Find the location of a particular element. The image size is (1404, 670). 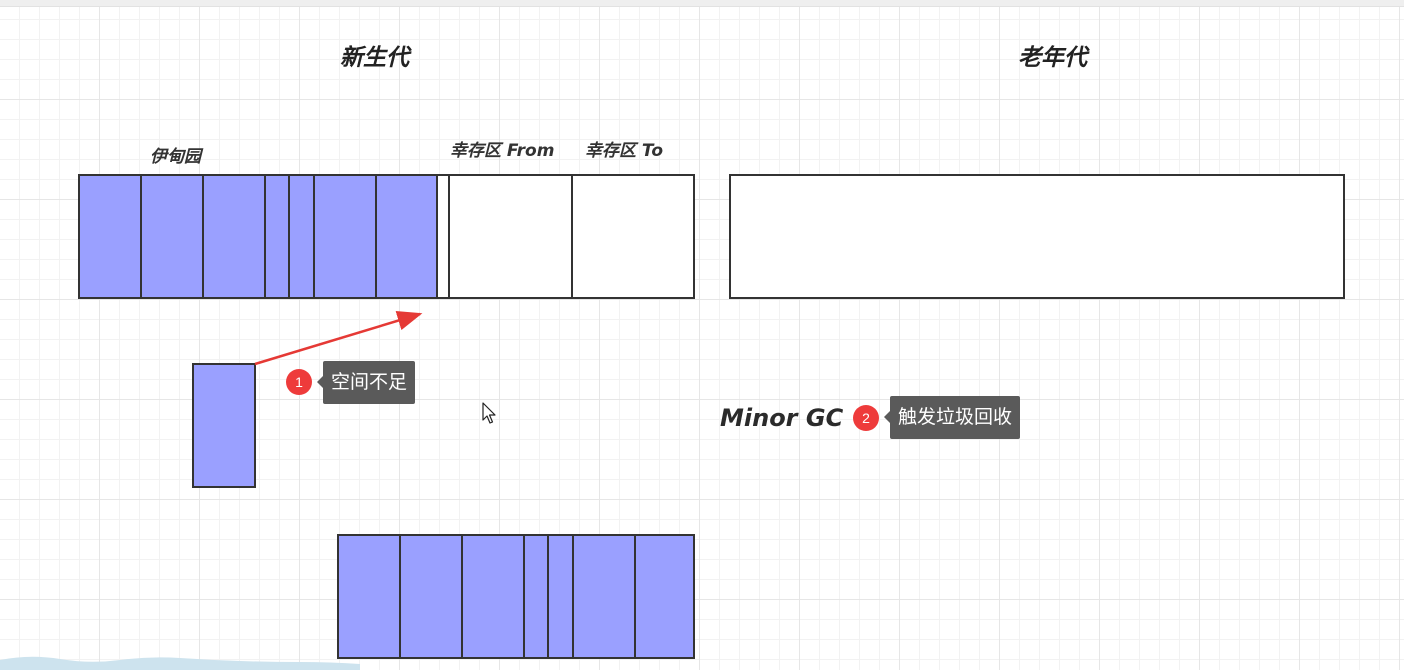

mouse-pointer-icon is located at coordinates (489, 413).